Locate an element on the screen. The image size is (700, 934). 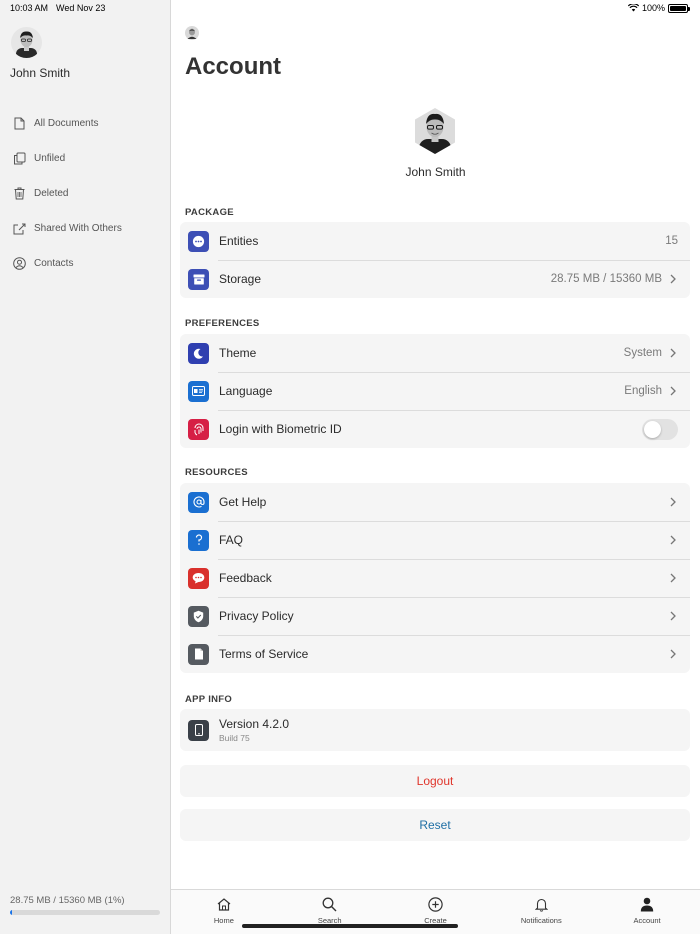
sidebar-item-deleted: Deleted is located at coordinates (85, 193).